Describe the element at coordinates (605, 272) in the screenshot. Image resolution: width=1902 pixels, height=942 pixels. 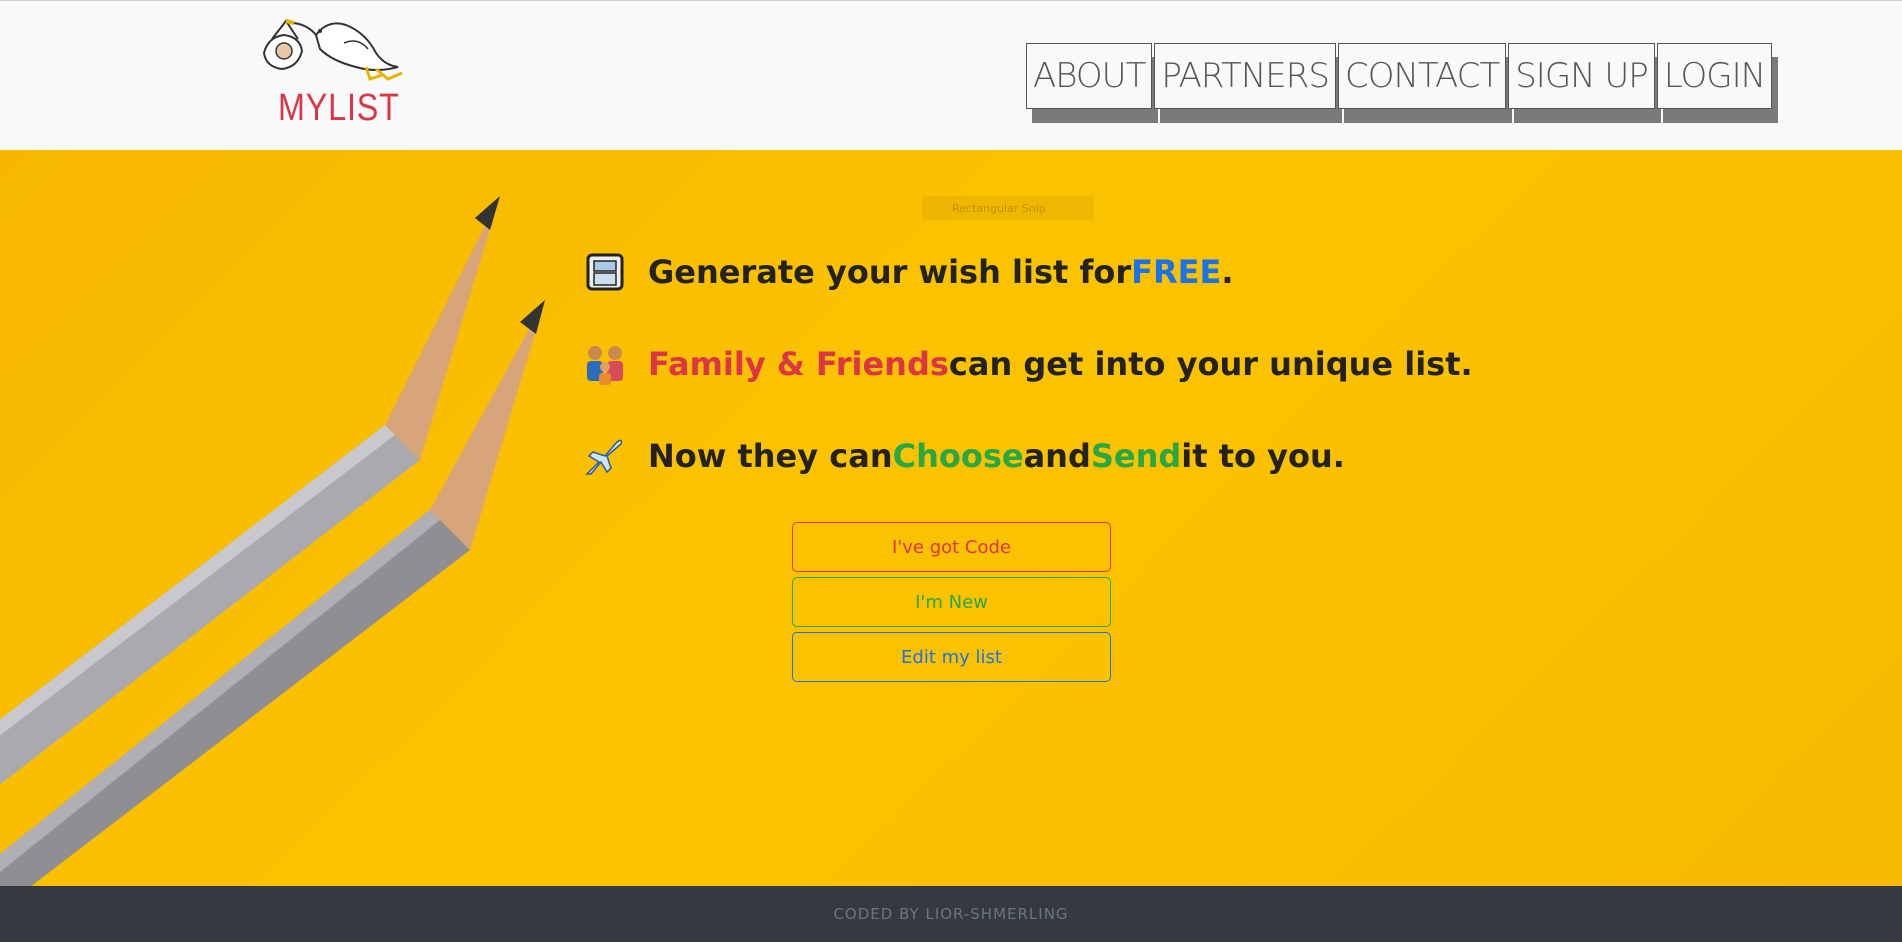
I see `window-icon` at that location.